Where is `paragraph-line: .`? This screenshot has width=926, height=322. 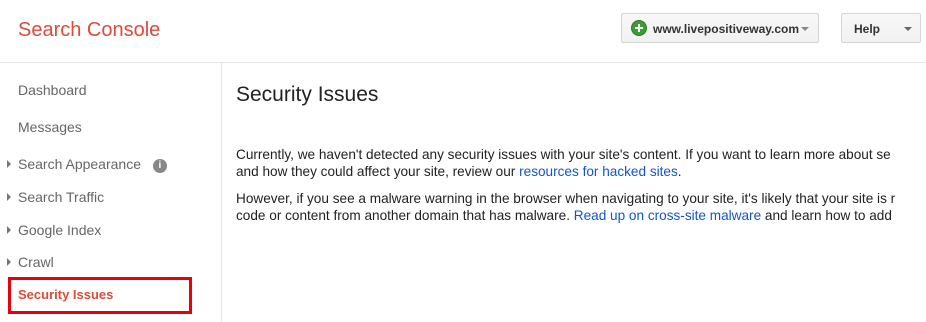 paragraph-line: . is located at coordinates (679, 171).